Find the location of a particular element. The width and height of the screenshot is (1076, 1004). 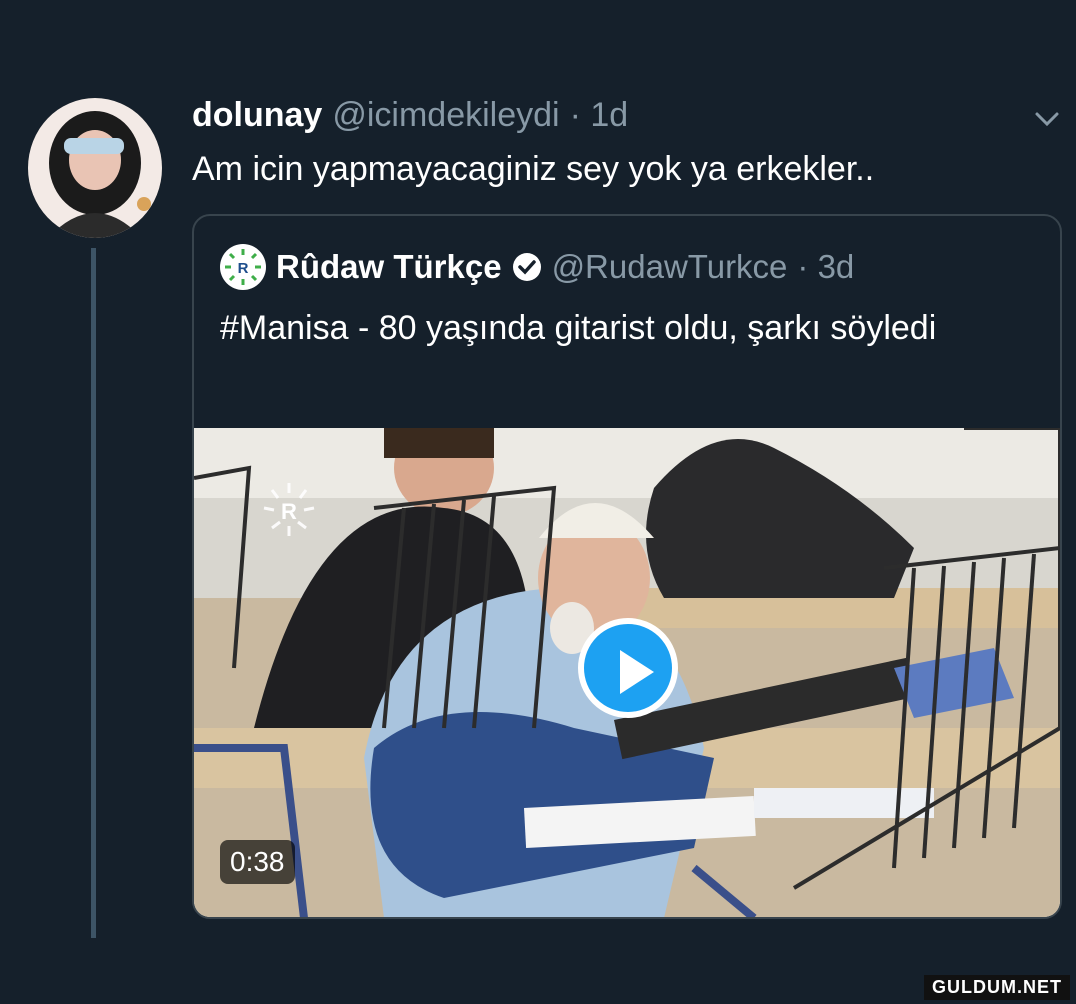

quoted-author-name: Rûdaw Türkçe is located at coordinates (389, 267).